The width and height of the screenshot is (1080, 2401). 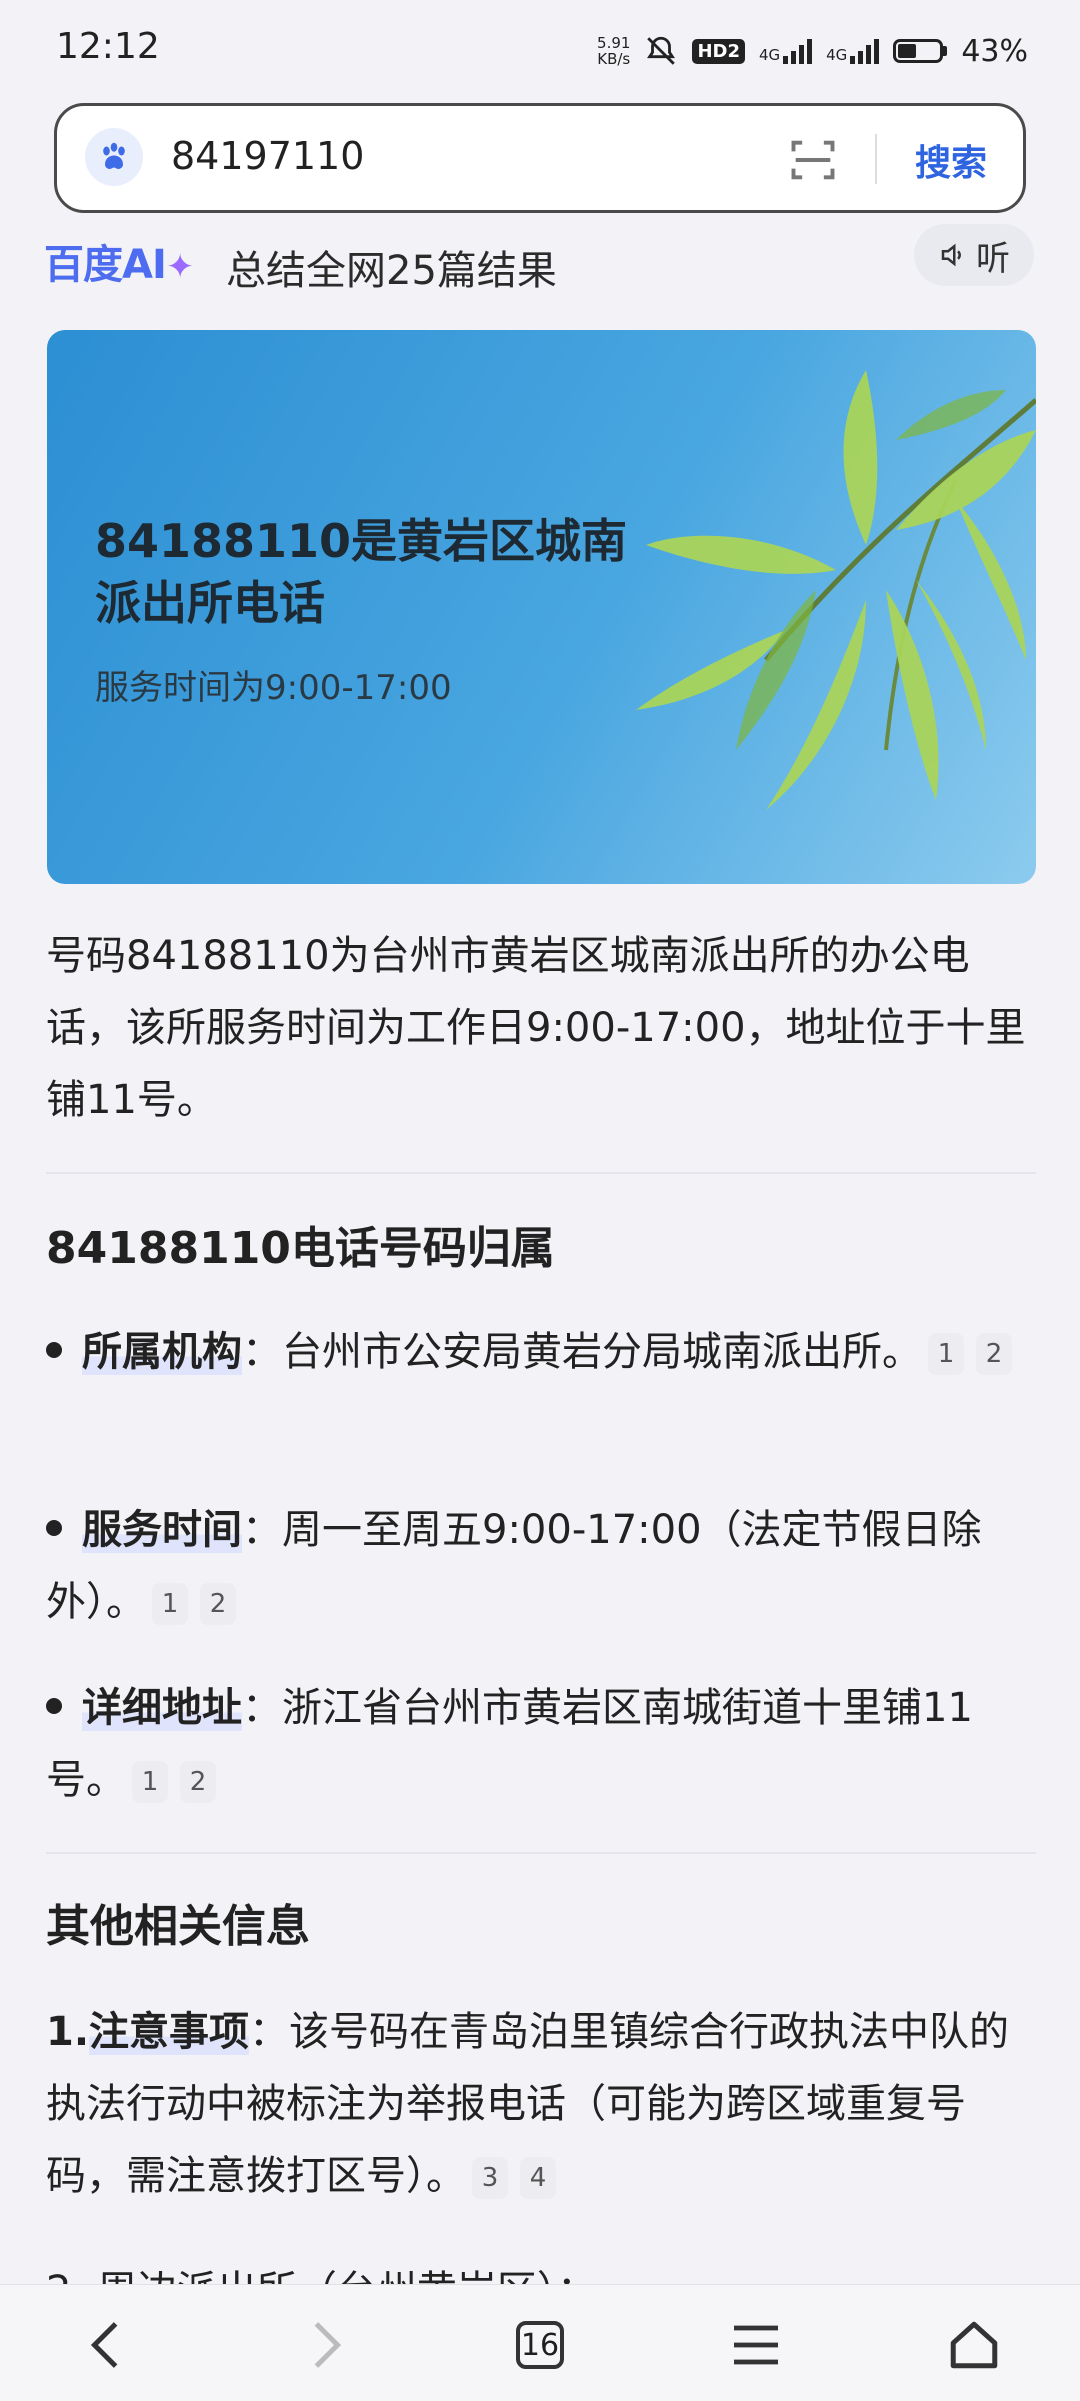 What do you see at coordinates (582, 1352) in the screenshot?
I see `item-text: ：台州市公安局黄岩分局城南派出所。` at bounding box center [582, 1352].